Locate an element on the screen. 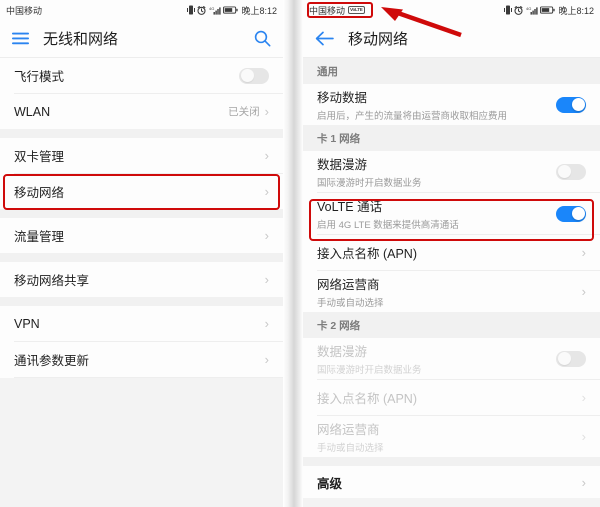  vibrate-icon is located at coordinates (190, 10).